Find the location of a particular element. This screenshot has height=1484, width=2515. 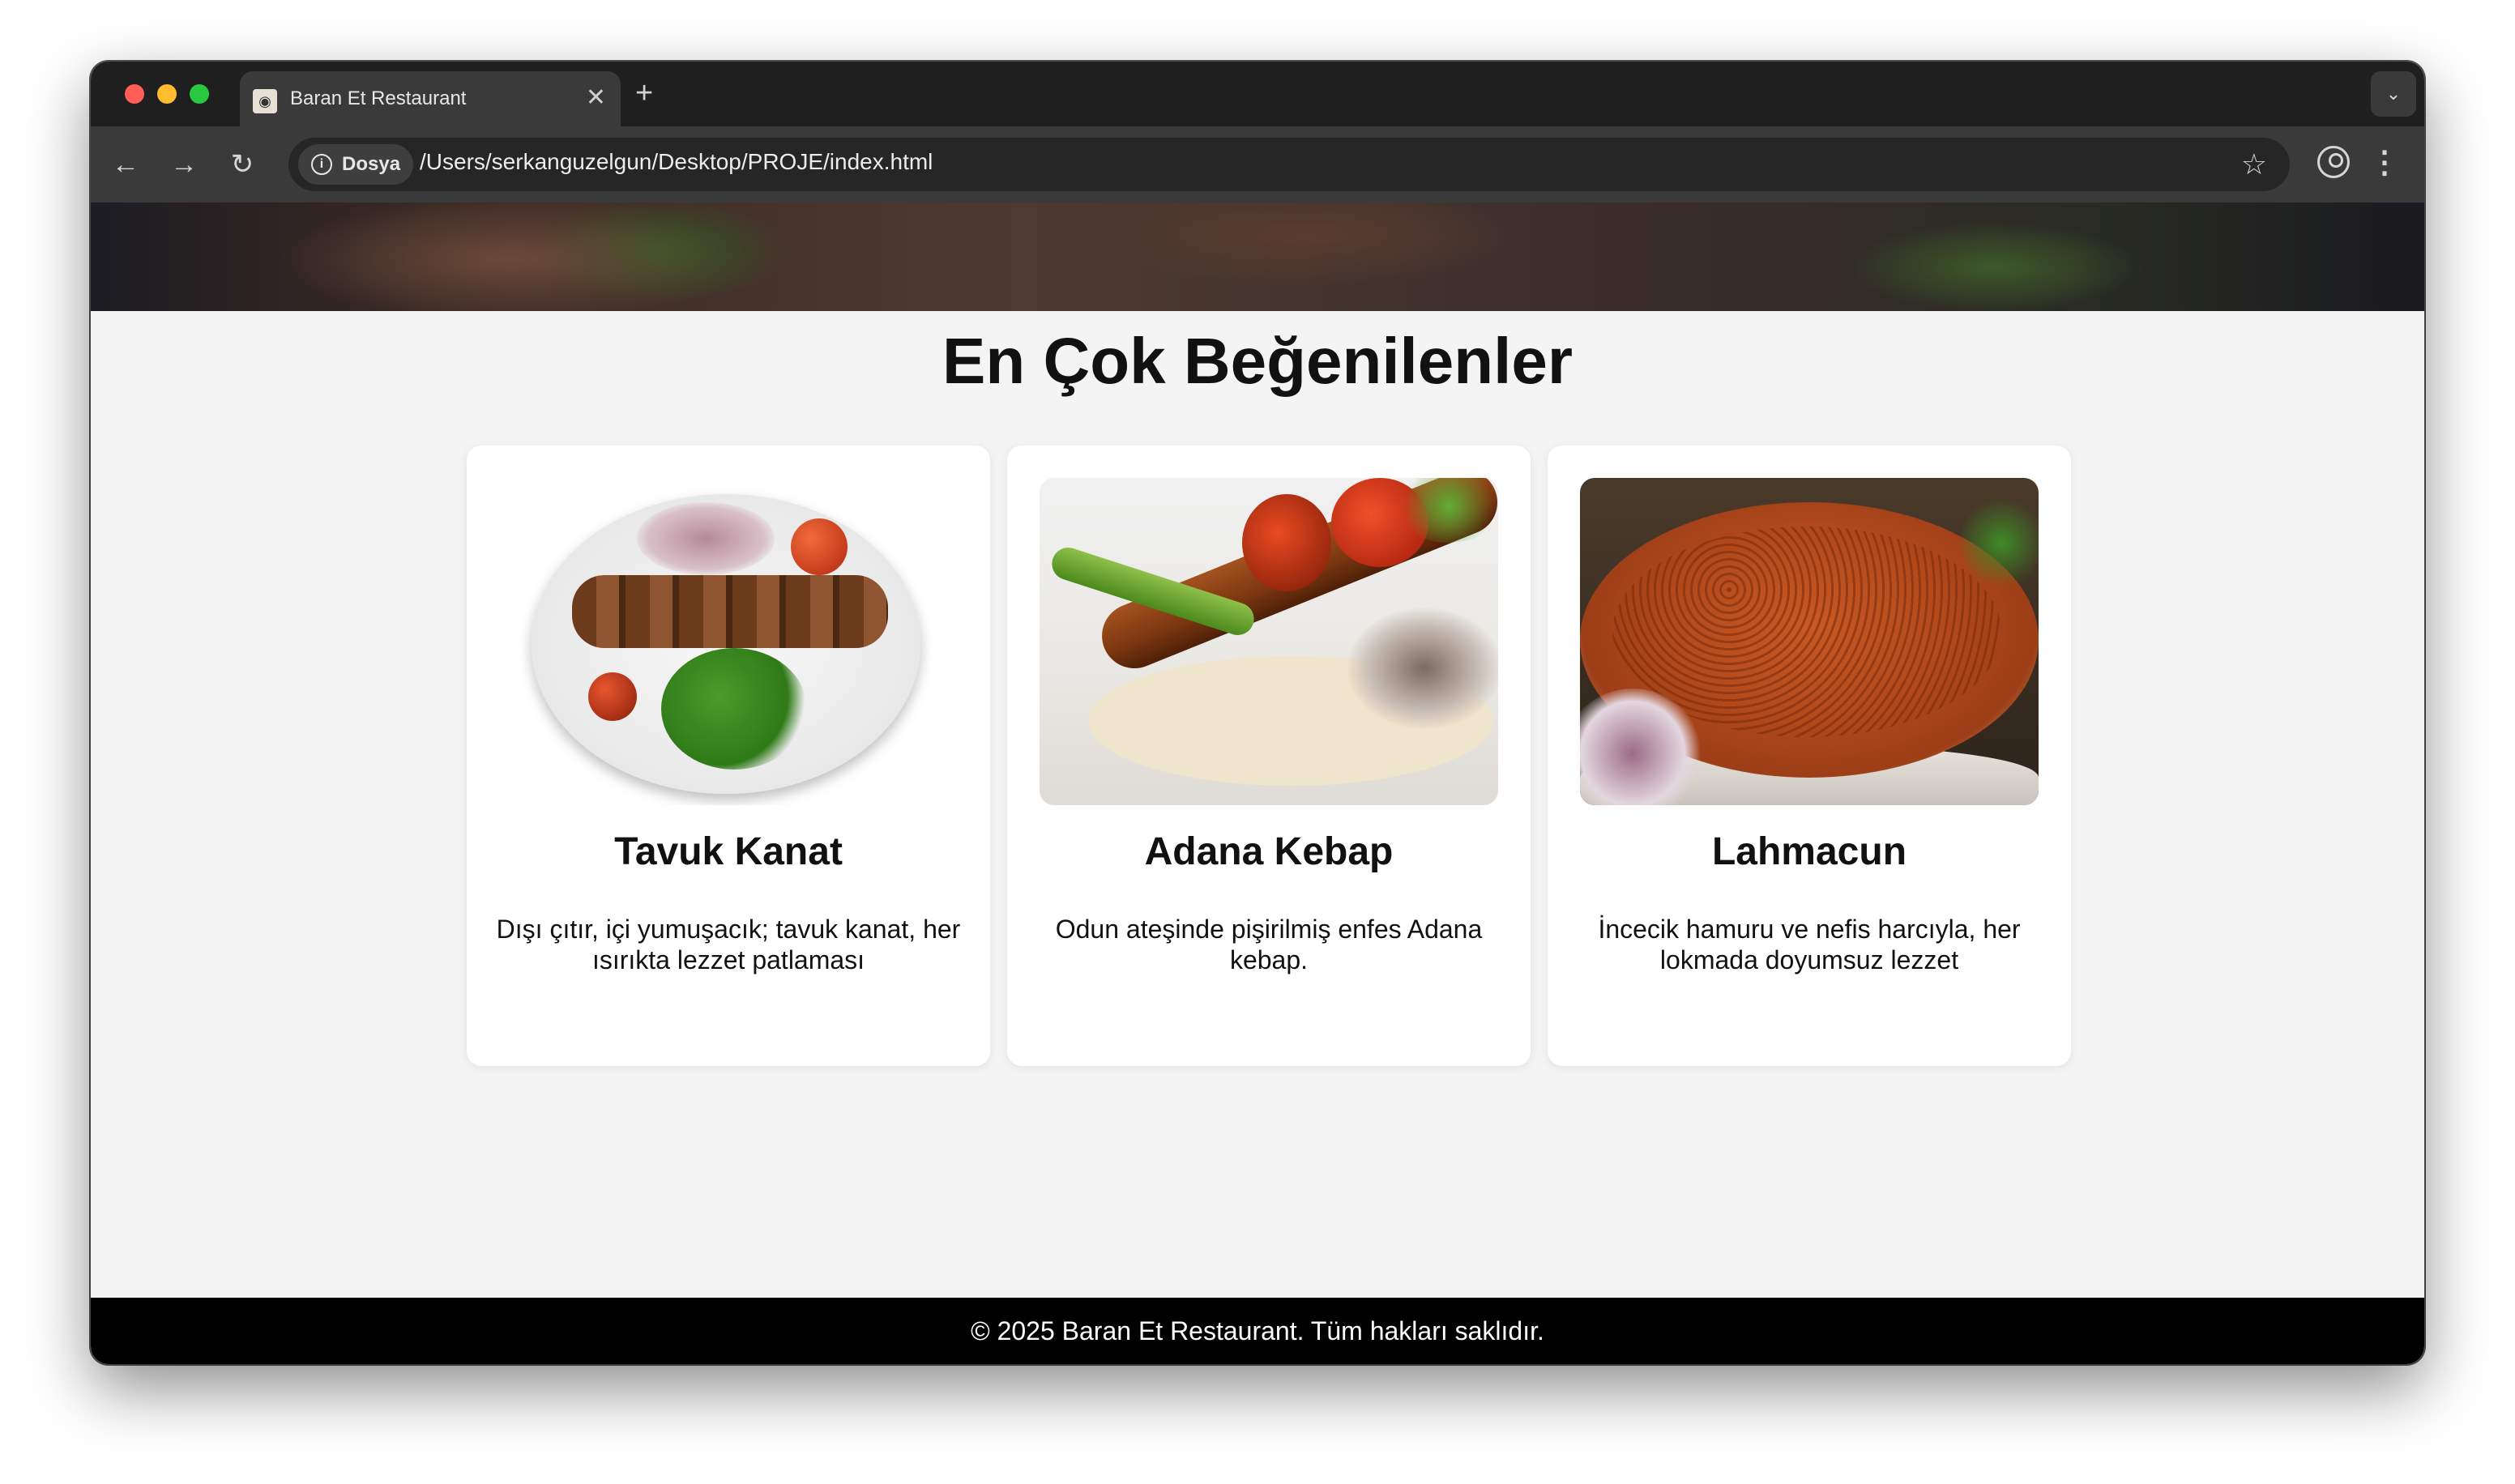

tab-baran-et-restaurant: ◉ Baran Et Restaurant ✕ is located at coordinates (430, 98).